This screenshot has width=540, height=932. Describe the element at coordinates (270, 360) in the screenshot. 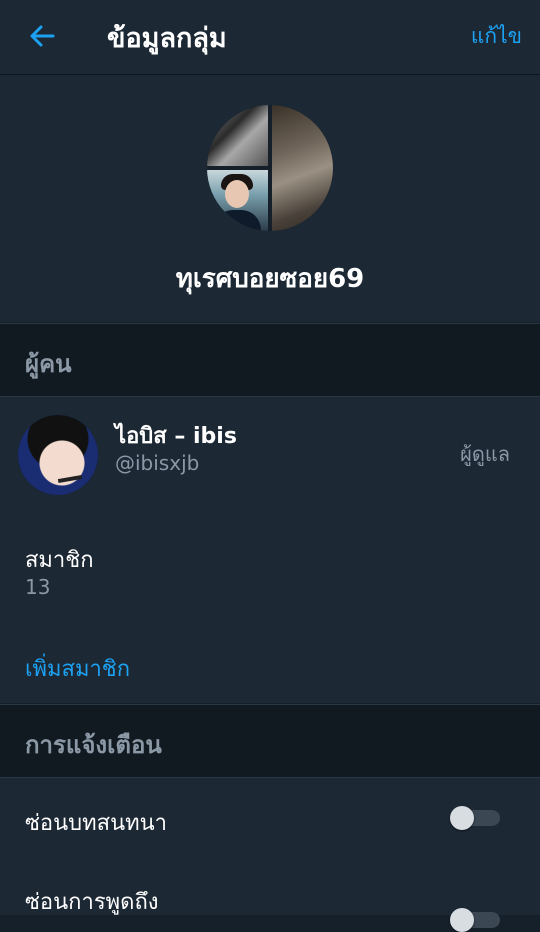

I see `people-section-header: ผู้คน` at that location.